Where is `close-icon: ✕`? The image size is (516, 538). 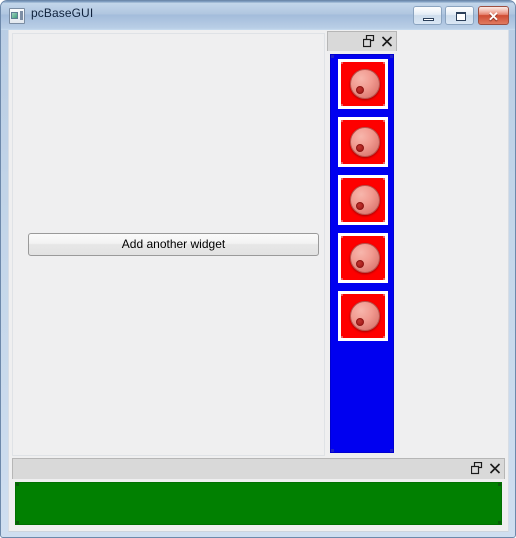 close-icon: ✕ is located at coordinates (493, 16).